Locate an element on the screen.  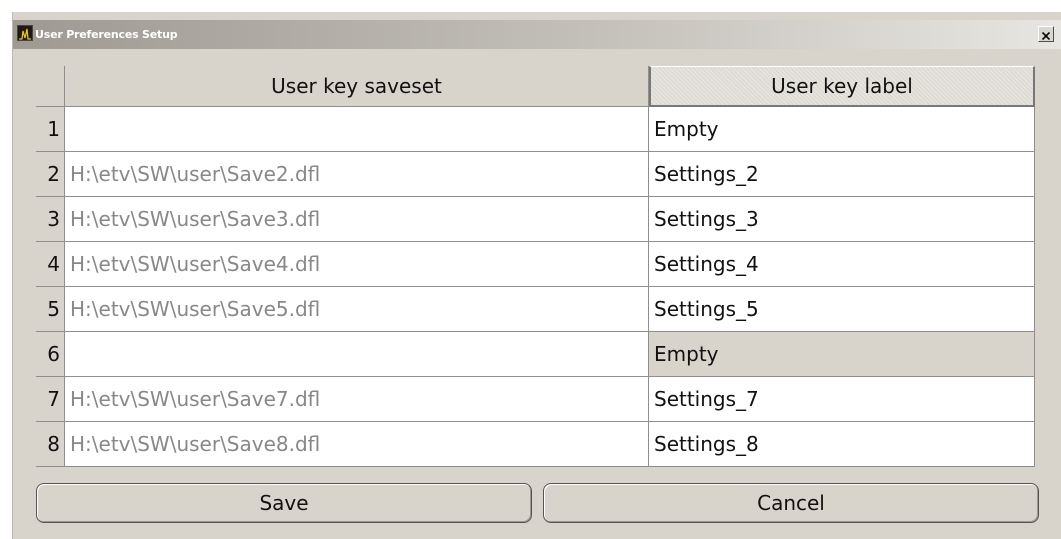
table-row: 4 H:\etv\SW\user\Save4.dfl Settings_4 is located at coordinates (535, 264).